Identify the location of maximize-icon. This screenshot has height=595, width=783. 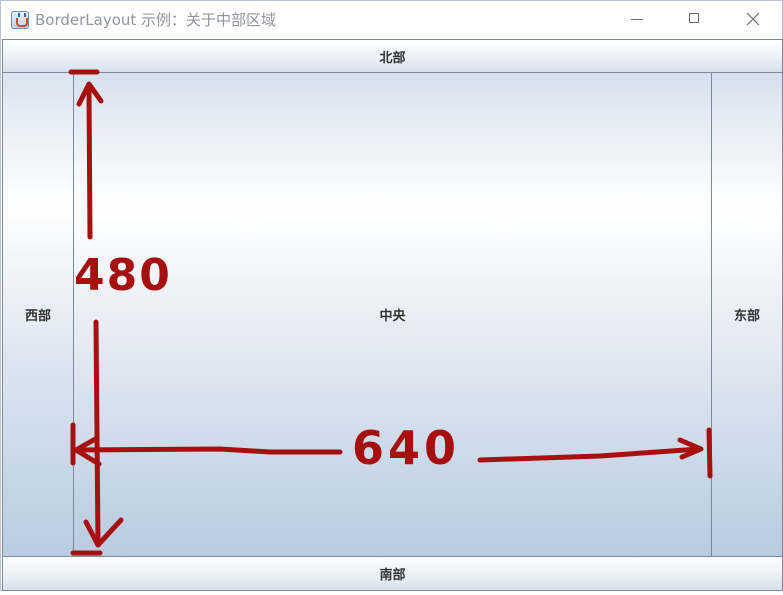
(694, 18).